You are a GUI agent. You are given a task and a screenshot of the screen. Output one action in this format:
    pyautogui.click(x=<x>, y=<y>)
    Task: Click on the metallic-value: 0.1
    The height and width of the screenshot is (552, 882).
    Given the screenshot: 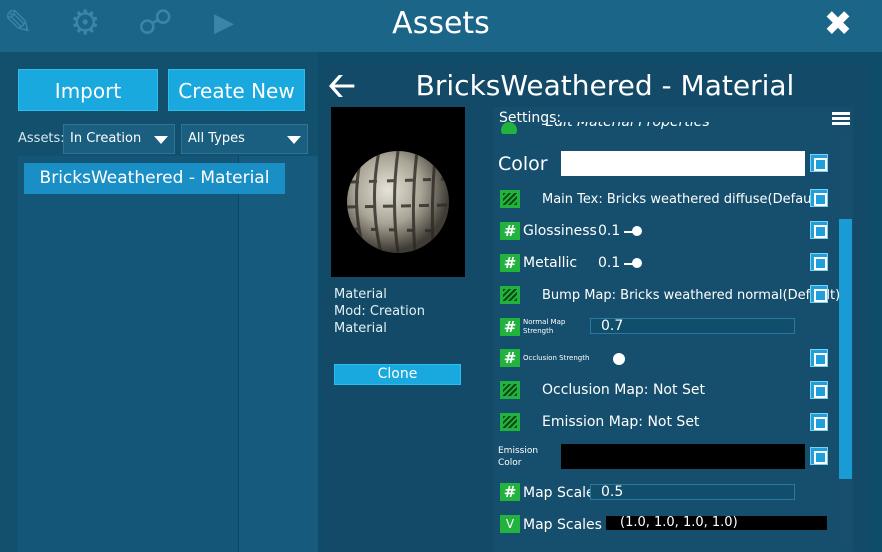 What is the action you would take?
    pyautogui.click(x=609, y=263)
    